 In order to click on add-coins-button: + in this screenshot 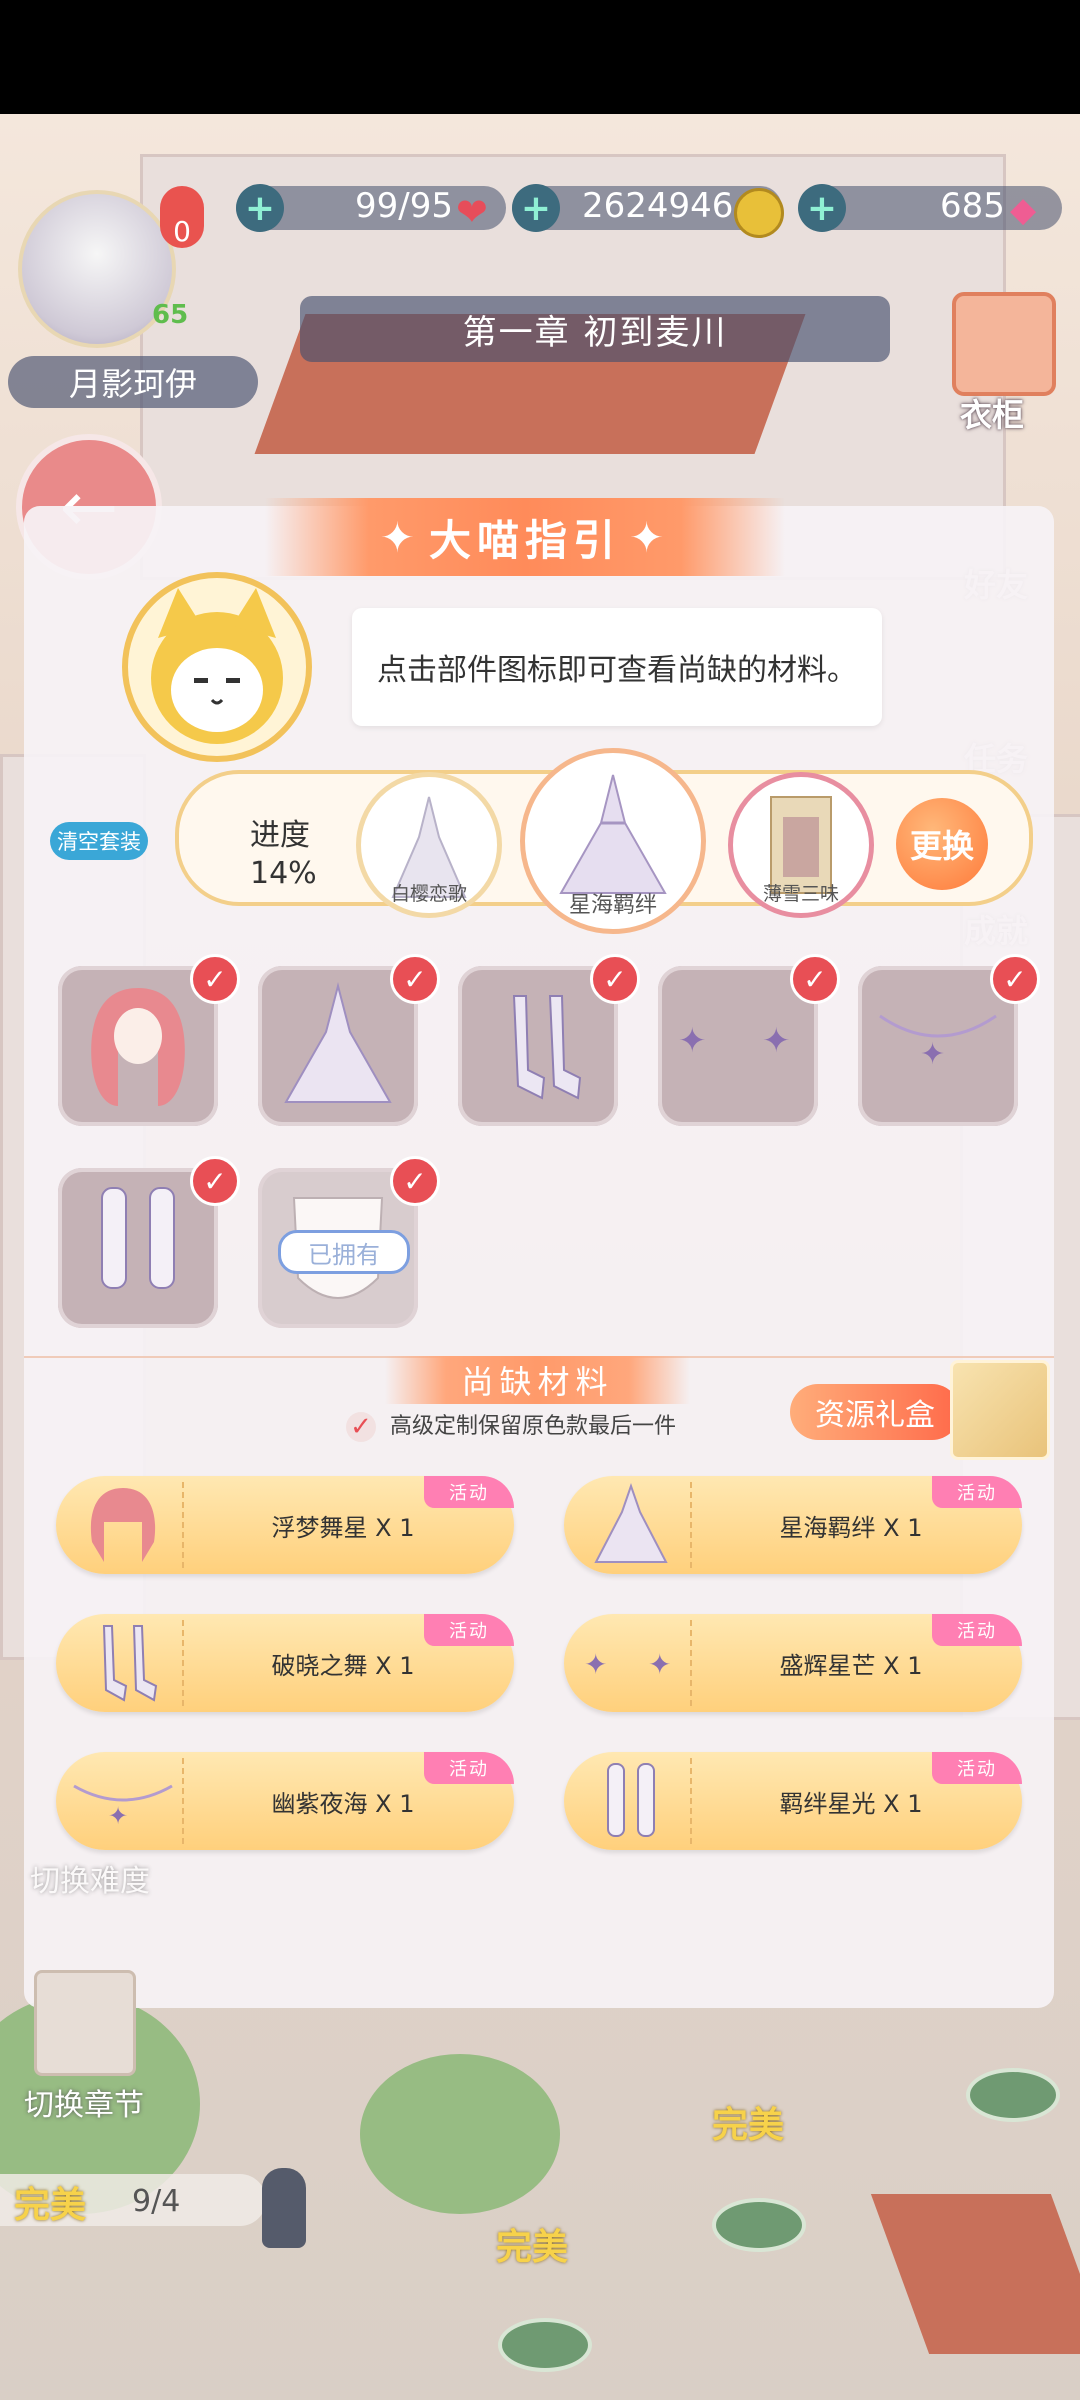, I will do `click(536, 208)`.